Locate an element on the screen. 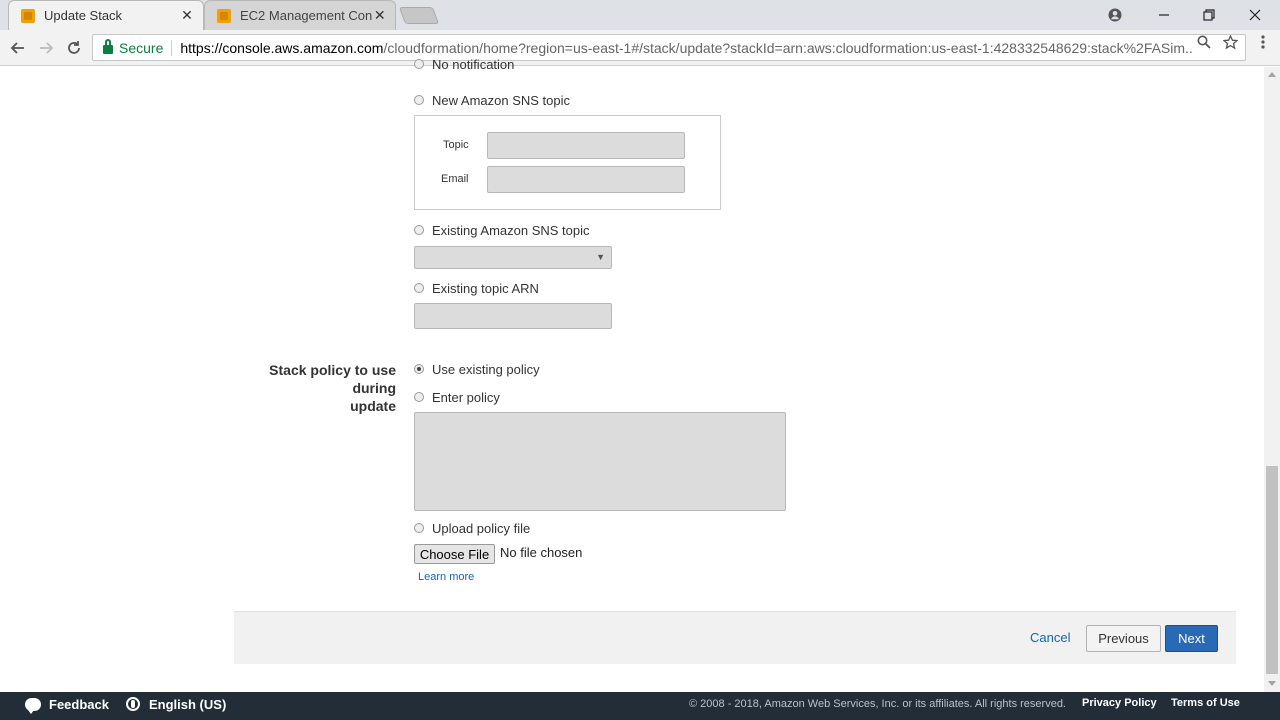 The width and height of the screenshot is (1280, 720). restore-icon is located at coordinates (1209, 15).